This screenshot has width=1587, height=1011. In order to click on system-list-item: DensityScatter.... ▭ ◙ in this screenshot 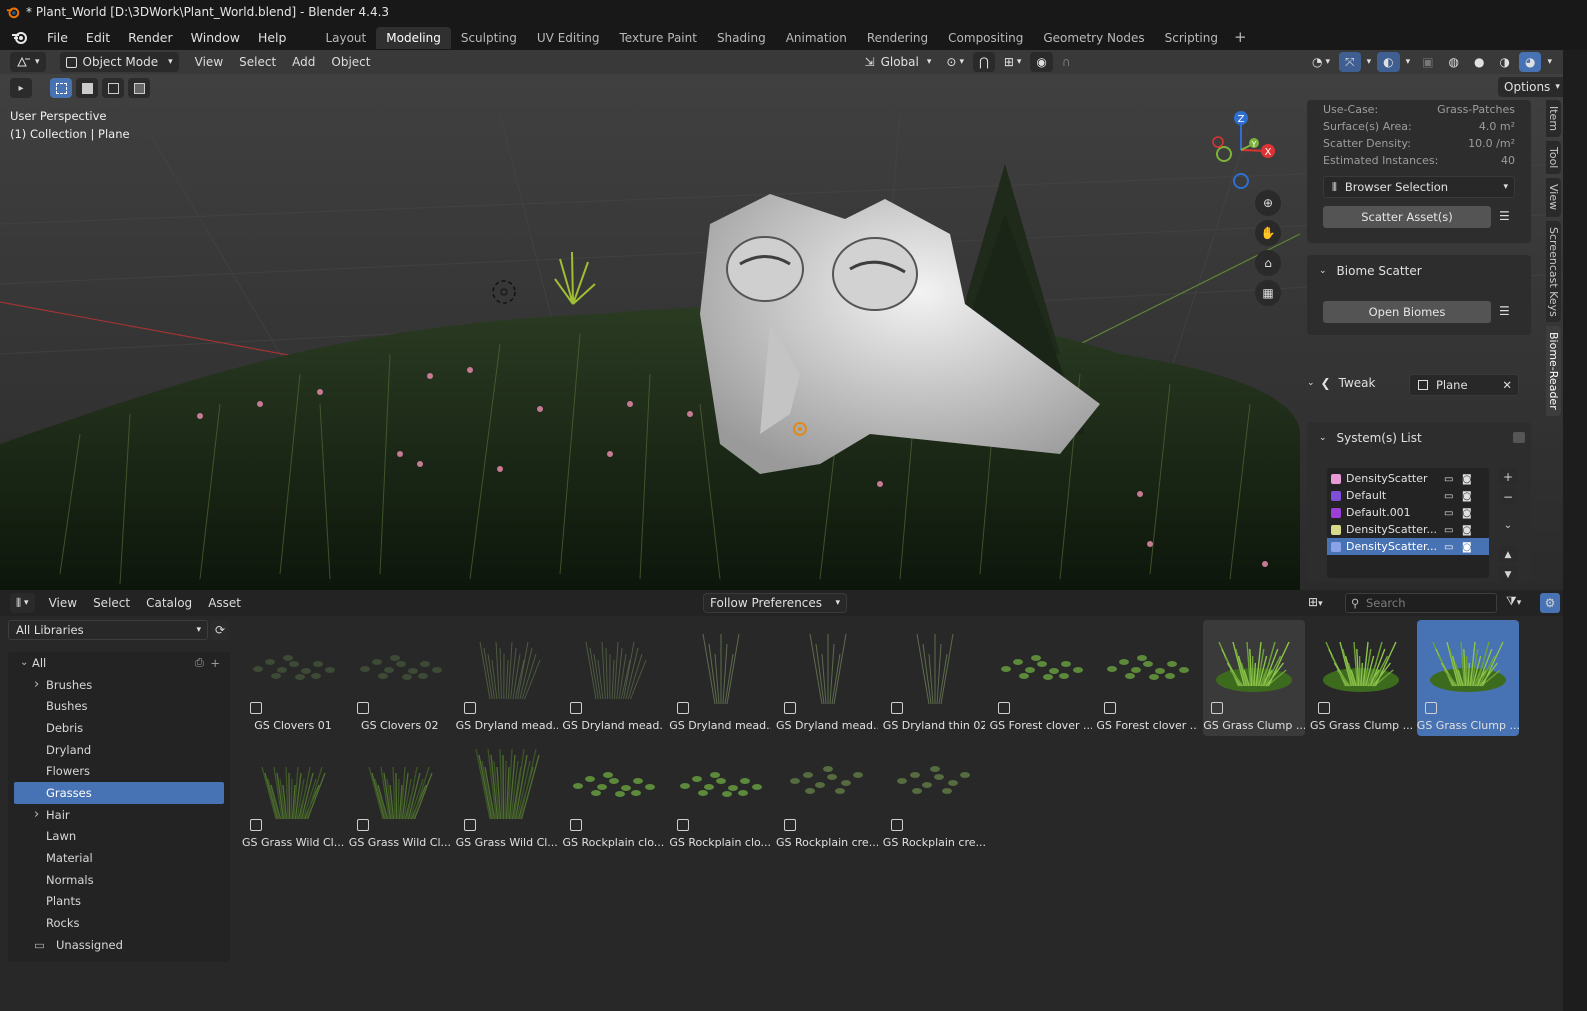, I will do `click(1408, 546)`.